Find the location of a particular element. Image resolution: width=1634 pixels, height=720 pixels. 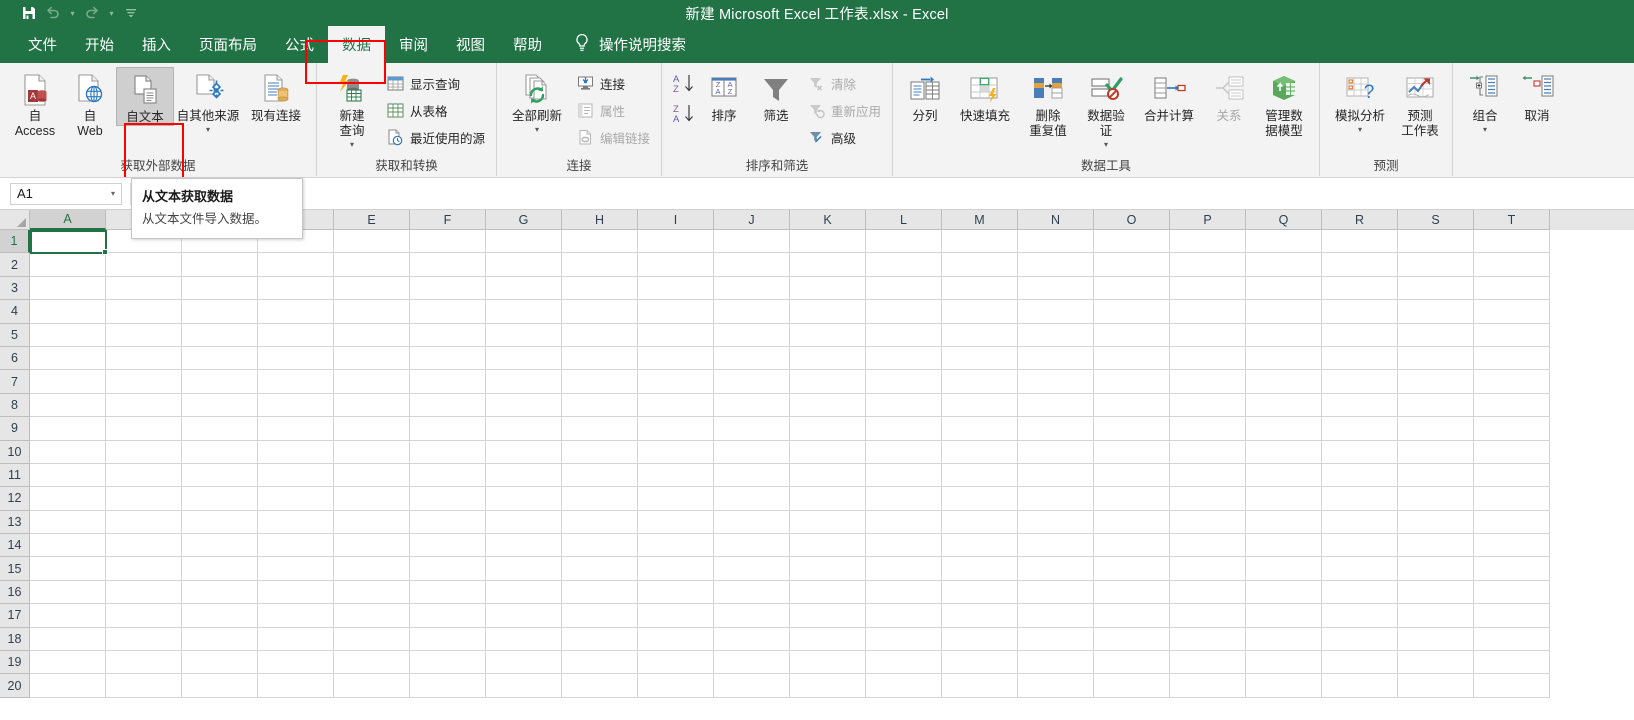

cell-M9 is located at coordinates (980, 429).